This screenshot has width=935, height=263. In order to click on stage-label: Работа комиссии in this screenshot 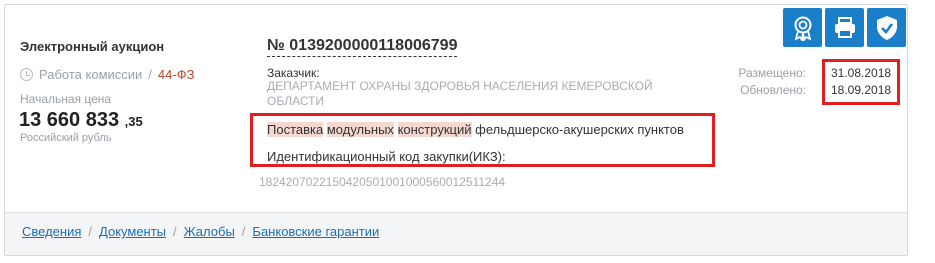, I will do `click(91, 74)`.